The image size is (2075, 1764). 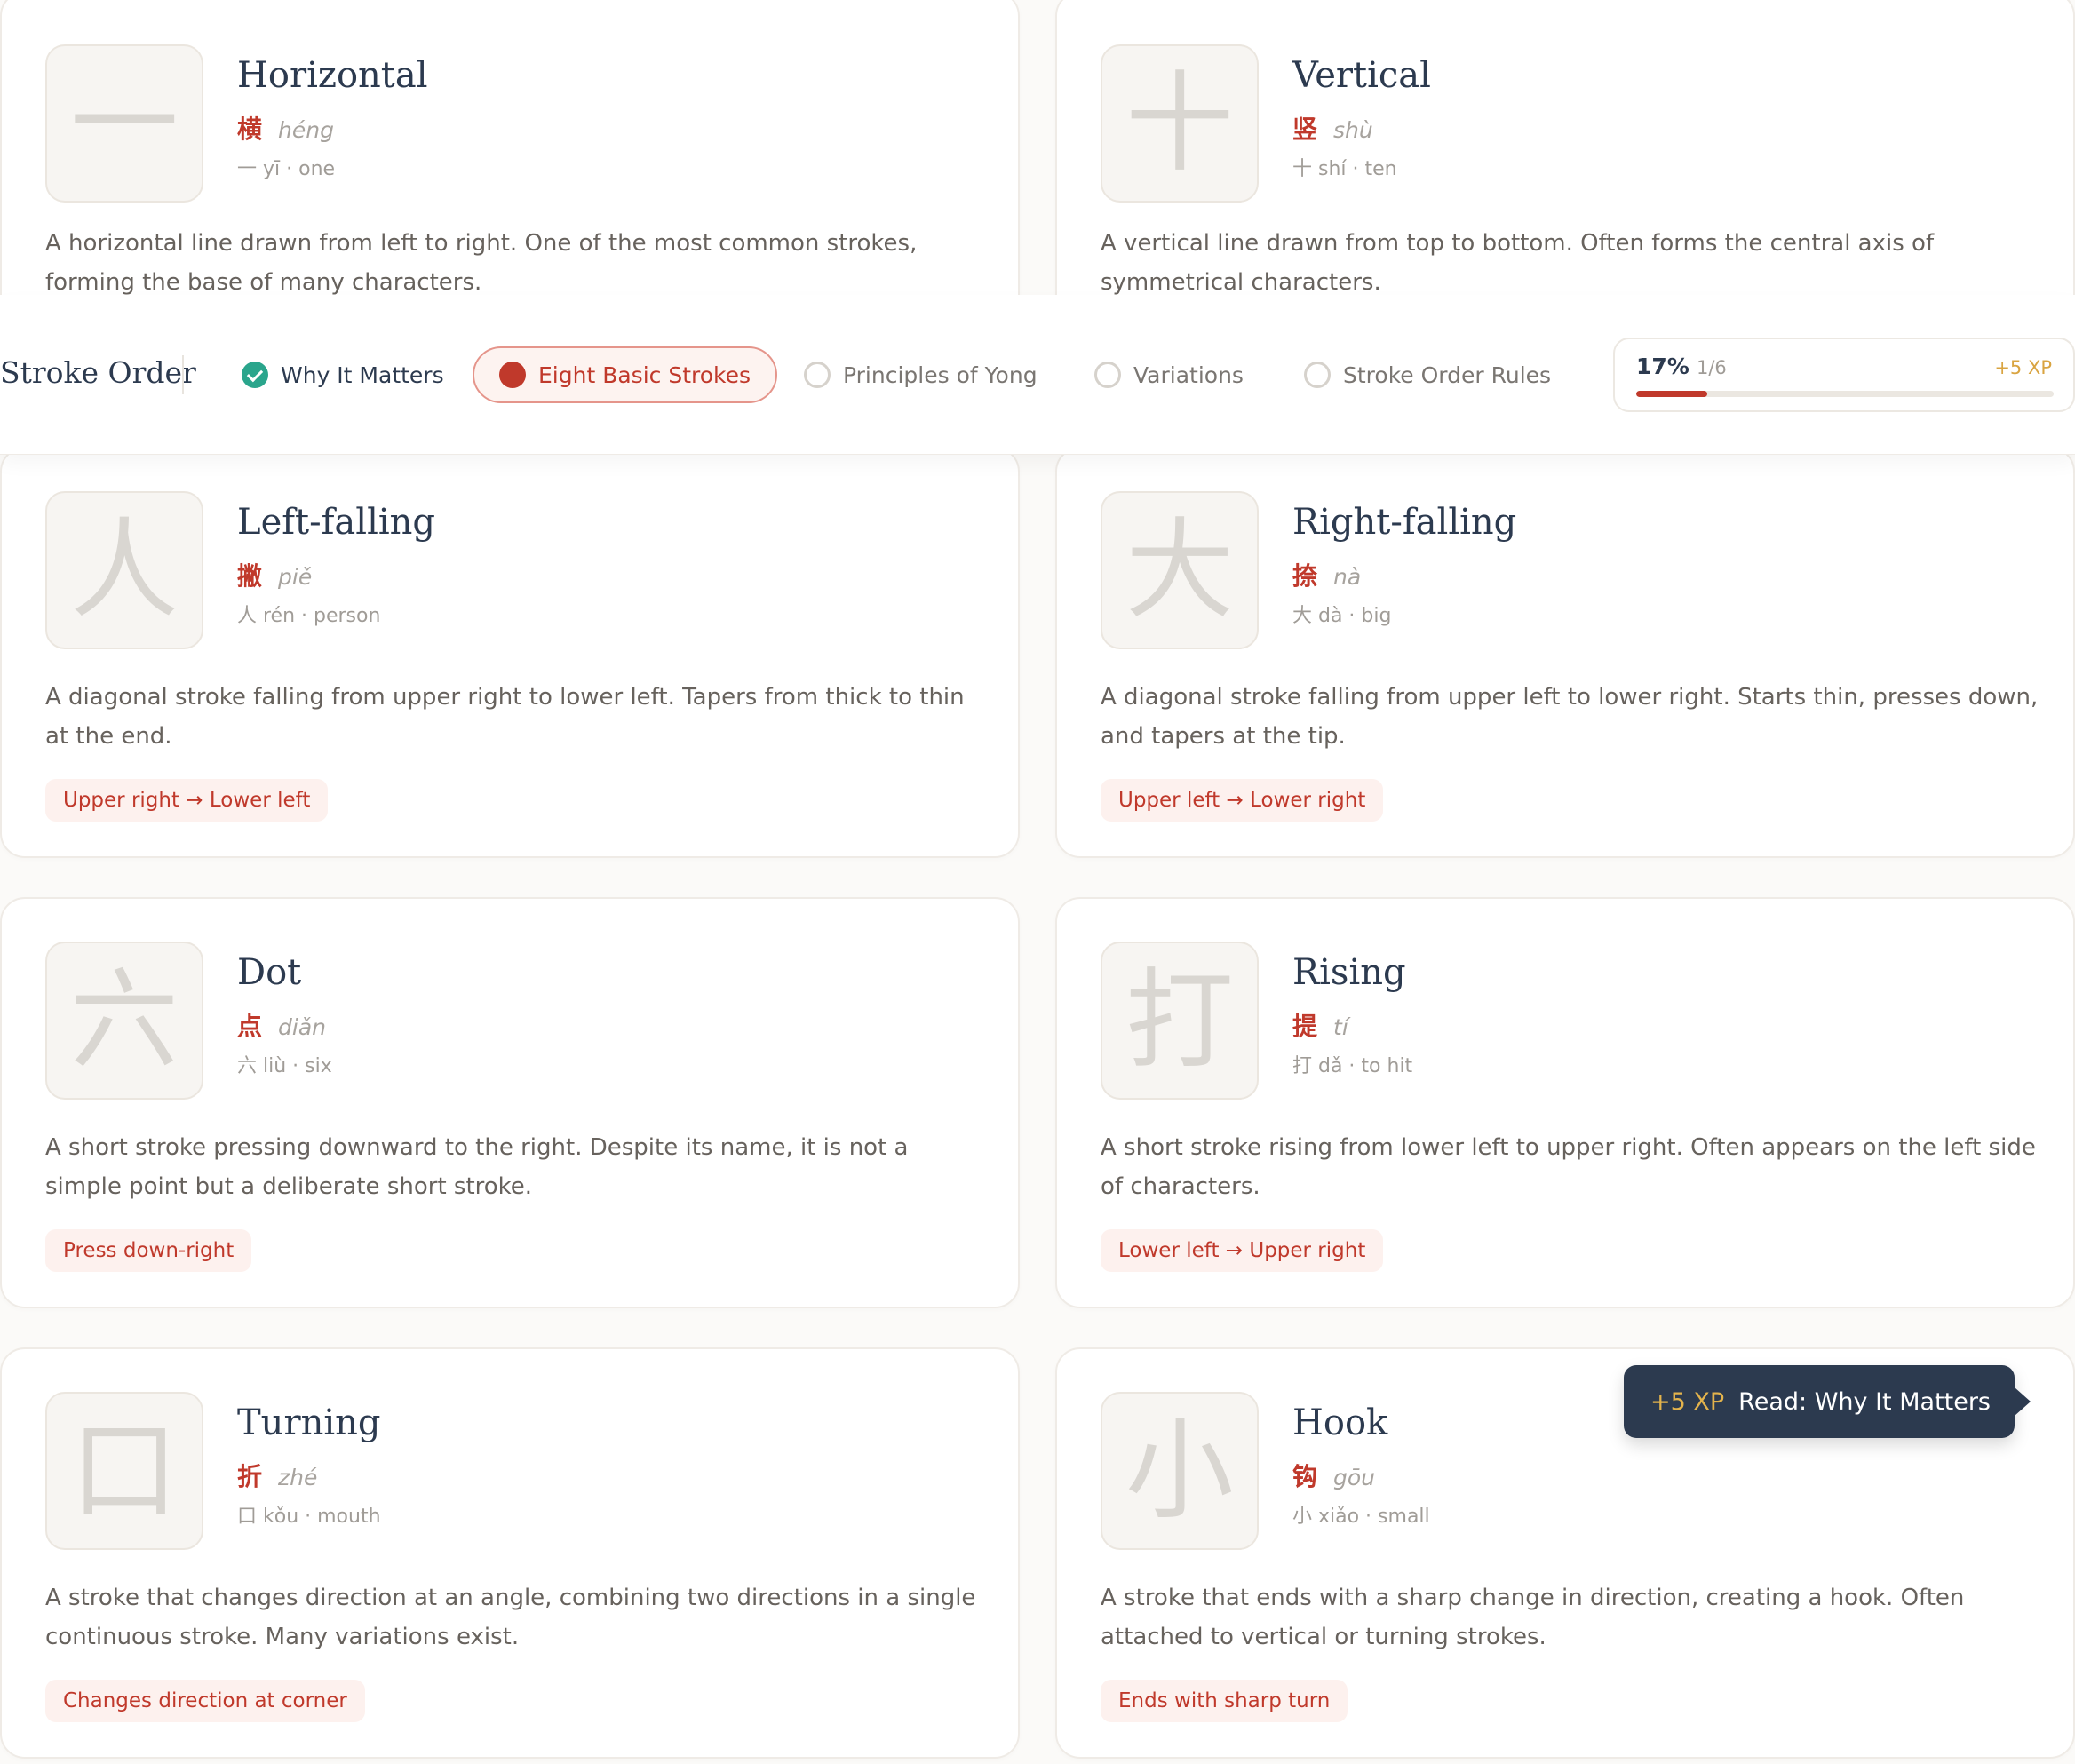 What do you see at coordinates (1342, 616) in the screenshot?
I see `example-character: 大 dà · big` at bounding box center [1342, 616].